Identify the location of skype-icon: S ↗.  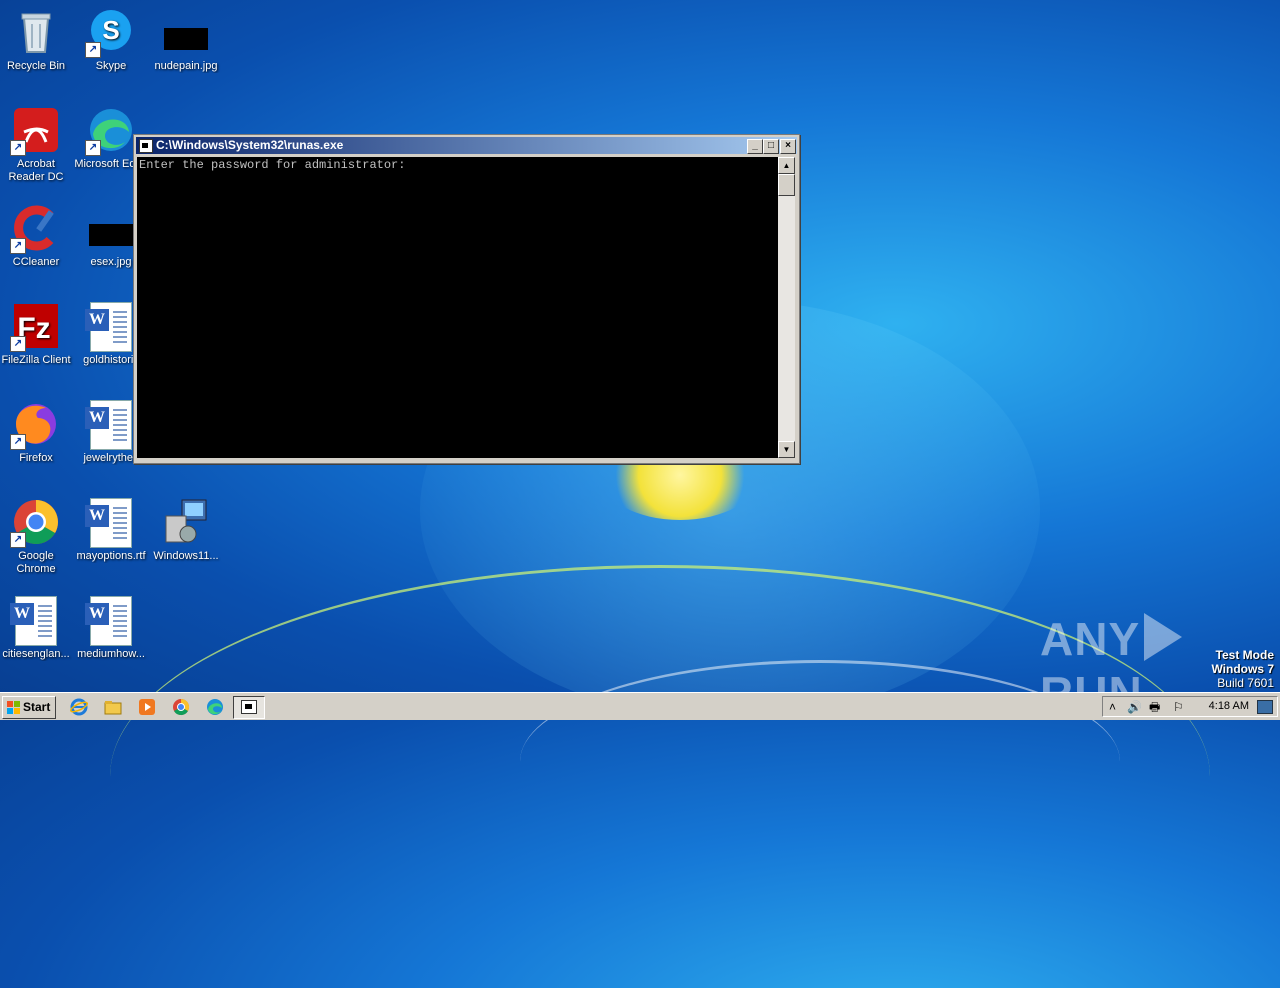
(110, 33).